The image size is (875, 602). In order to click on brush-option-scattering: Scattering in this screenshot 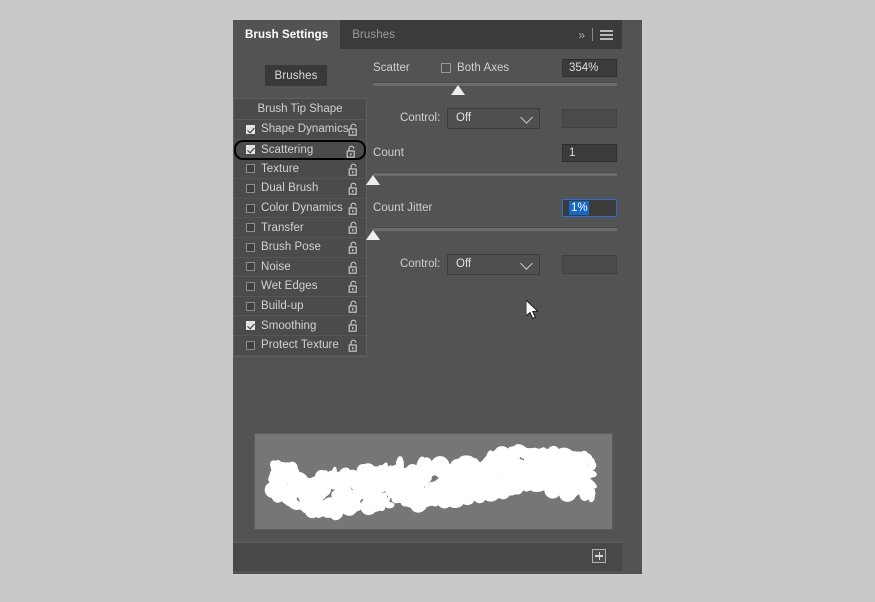, I will do `click(300, 149)`.